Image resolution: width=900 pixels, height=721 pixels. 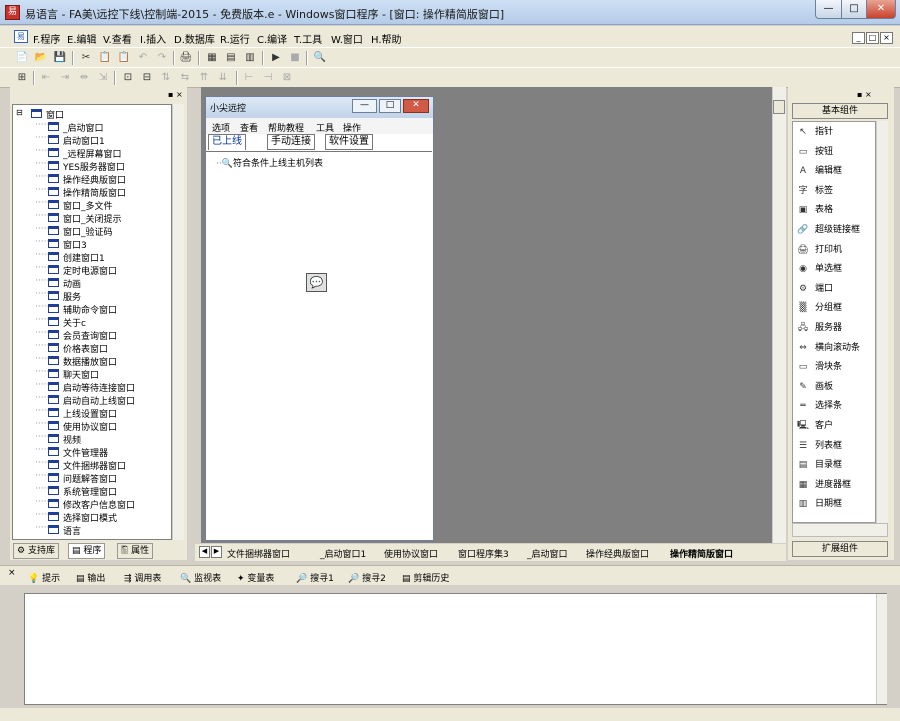 I want to click on mdi-restore-button: □, so click(x=872, y=38).